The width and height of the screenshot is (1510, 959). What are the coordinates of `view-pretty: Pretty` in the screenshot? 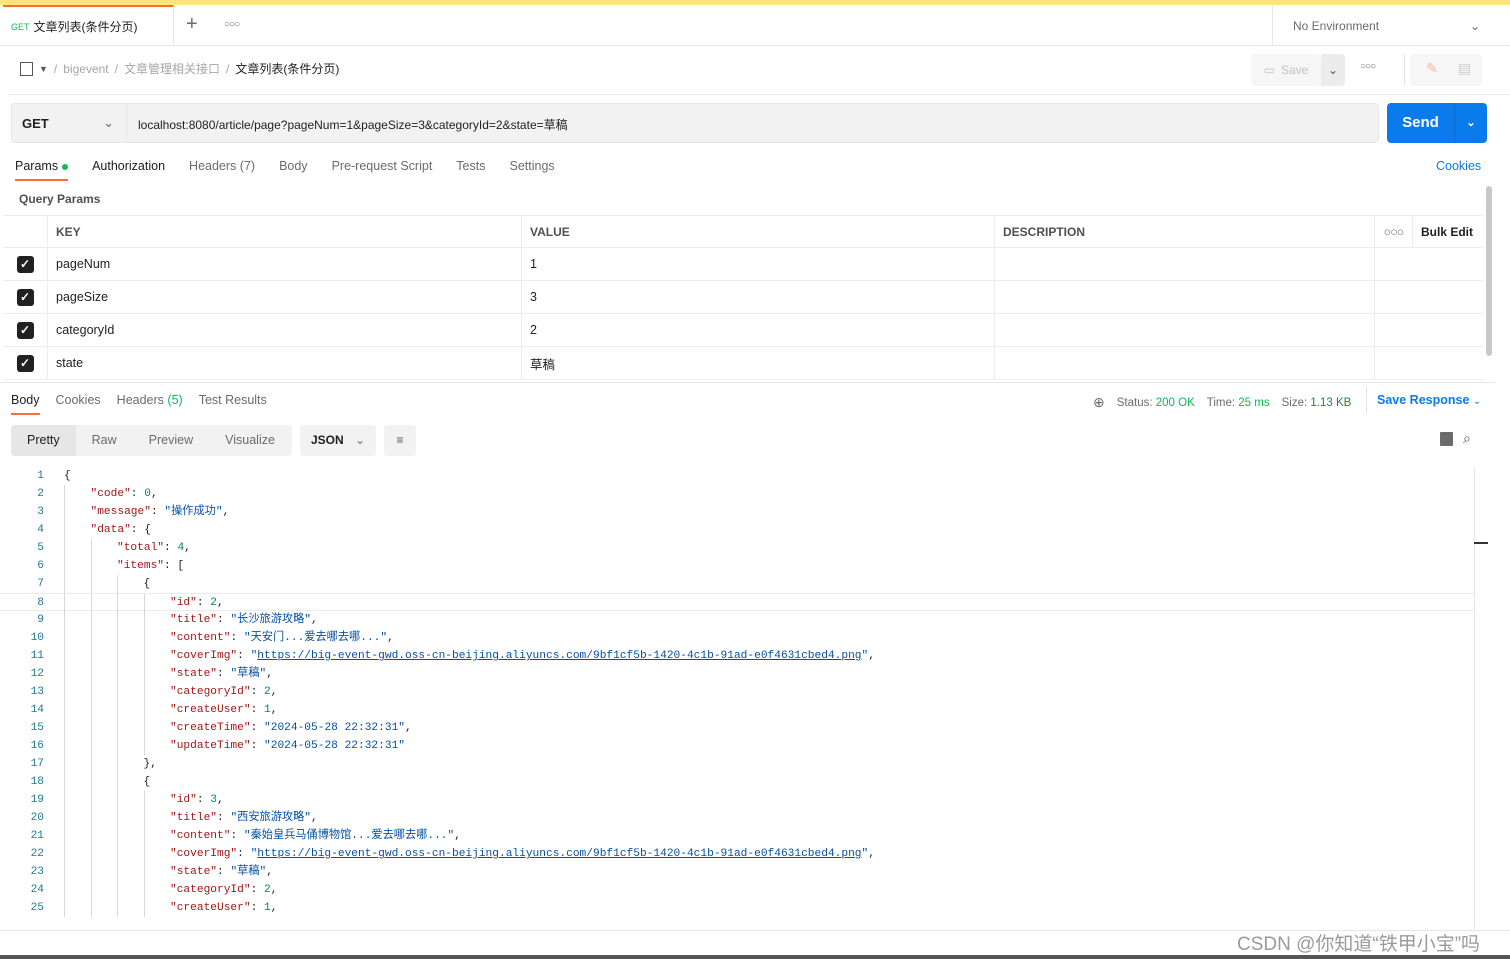 It's located at (43, 440).